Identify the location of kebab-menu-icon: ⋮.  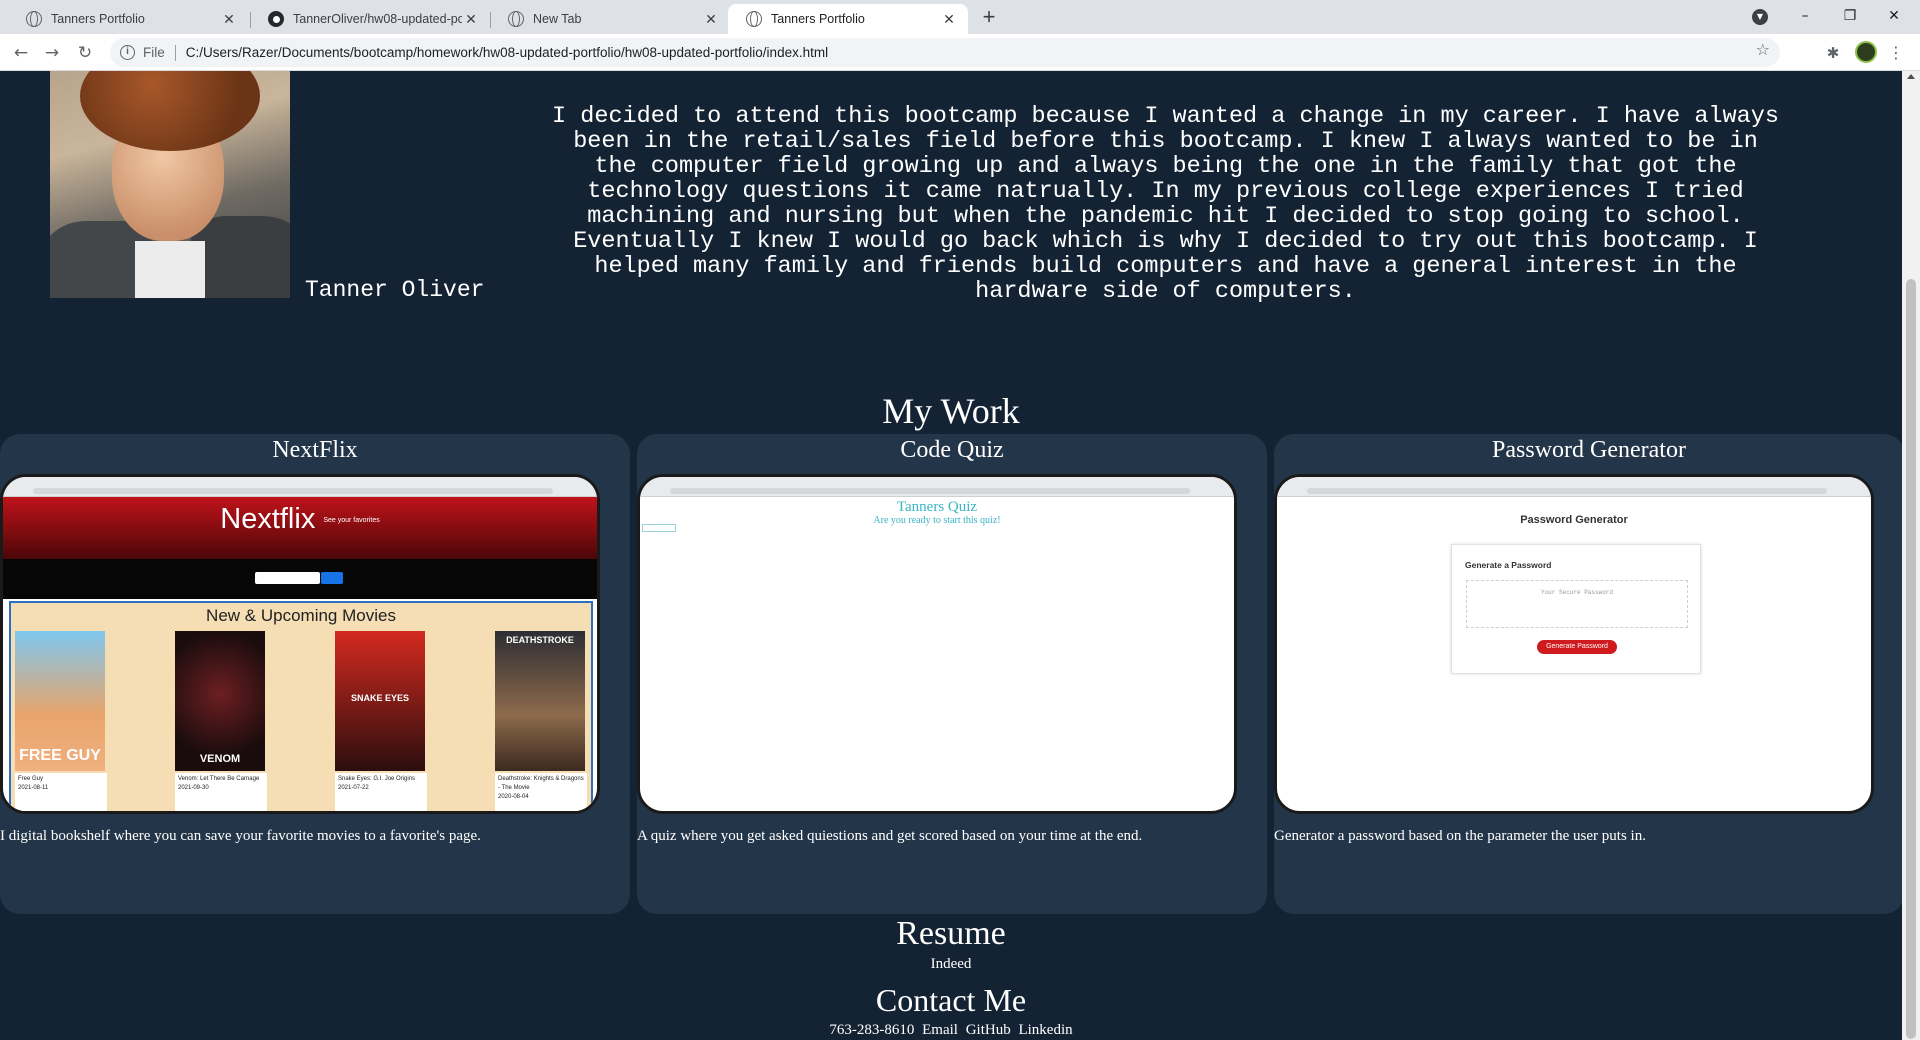
(1896, 53).